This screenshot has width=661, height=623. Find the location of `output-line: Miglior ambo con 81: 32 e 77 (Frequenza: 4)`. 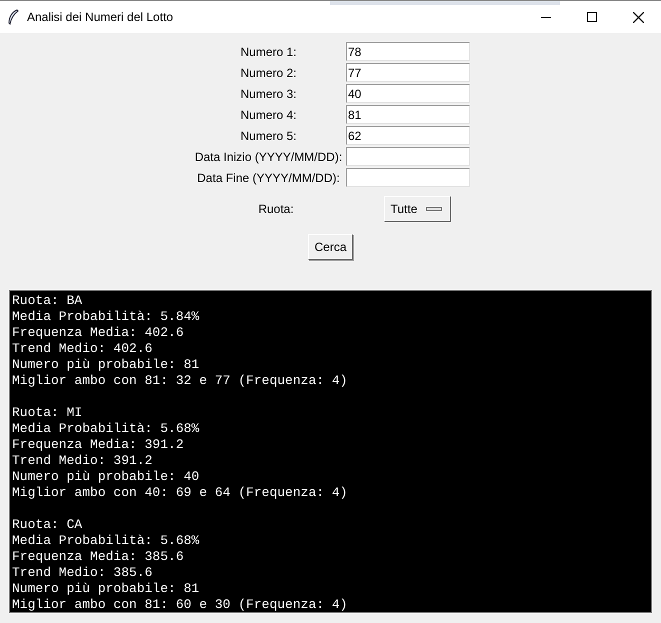

output-line: Miglior ambo con 81: 32 e 77 (Frequenza: 4) is located at coordinates (180, 380).